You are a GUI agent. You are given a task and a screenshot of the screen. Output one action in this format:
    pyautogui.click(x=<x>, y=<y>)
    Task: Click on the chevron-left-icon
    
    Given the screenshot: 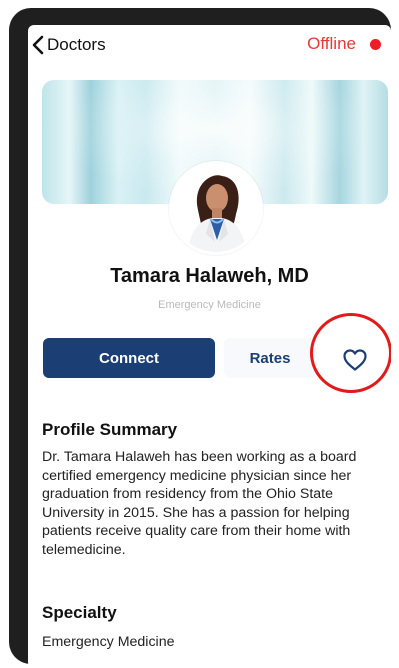 What is the action you would take?
    pyautogui.click(x=38, y=45)
    